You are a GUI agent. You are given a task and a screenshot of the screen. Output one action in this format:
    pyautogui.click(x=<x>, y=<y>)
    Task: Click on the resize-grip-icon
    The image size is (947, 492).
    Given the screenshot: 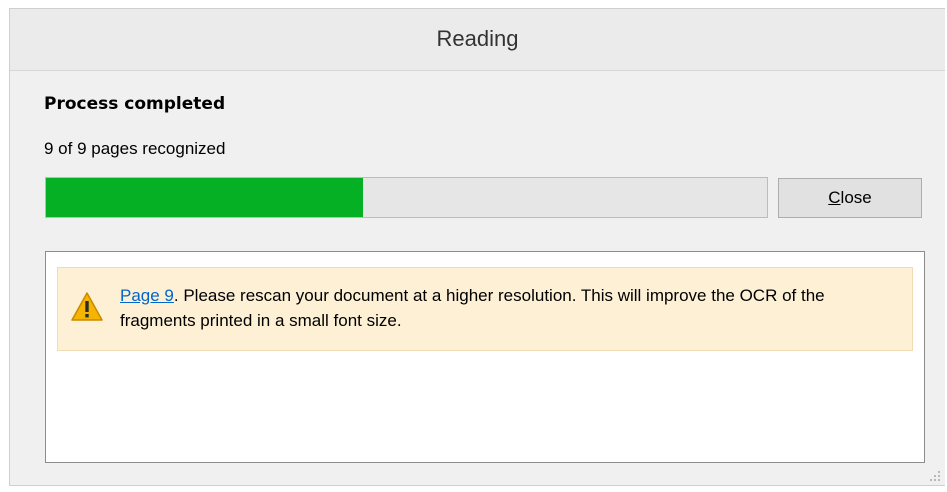 What is the action you would take?
    pyautogui.click(x=935, y=475)
    